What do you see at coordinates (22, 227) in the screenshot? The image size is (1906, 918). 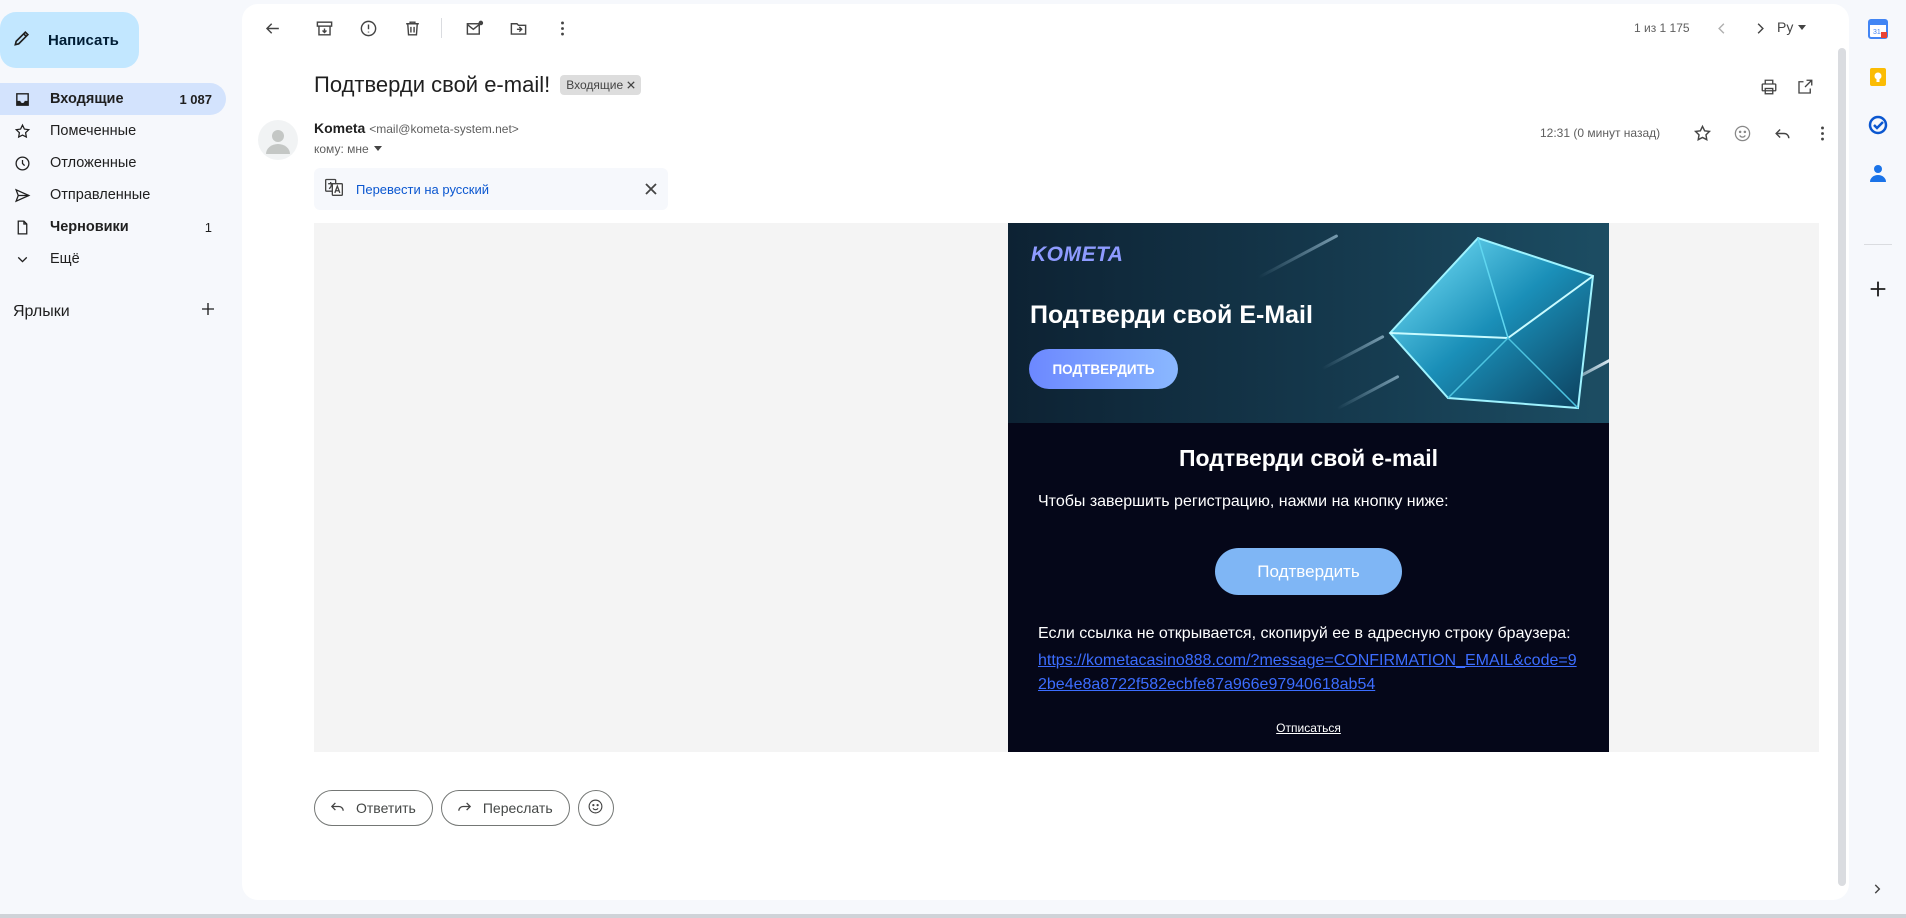 I see `draft-icon` at bounding box center [22, 227].